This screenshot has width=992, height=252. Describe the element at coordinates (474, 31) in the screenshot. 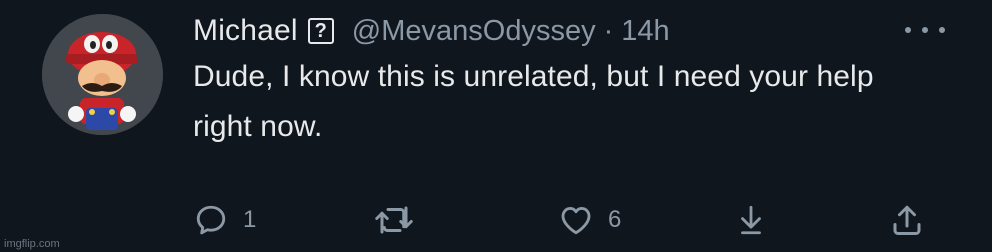

I see `author-handle: @MevansOdyssey` at that location.